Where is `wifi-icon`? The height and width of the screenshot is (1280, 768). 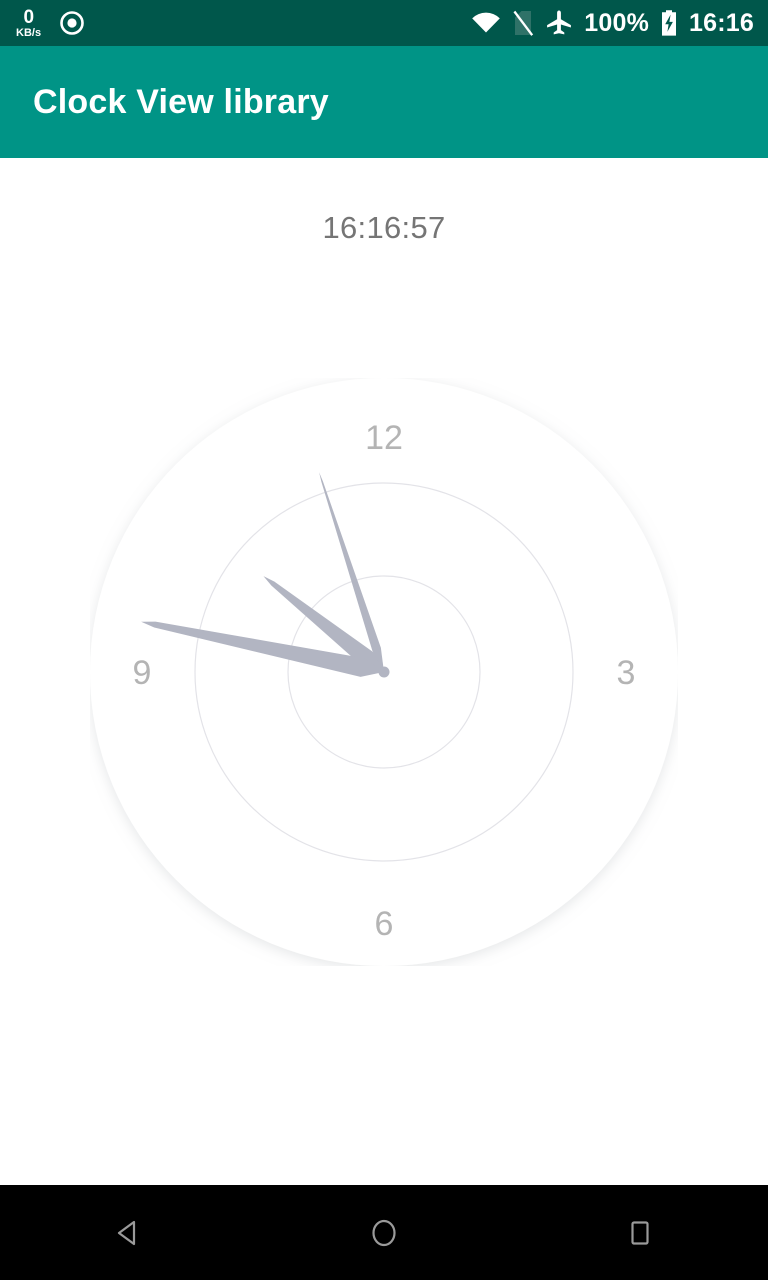 wifi-icon is located at coordinates (486, 23).